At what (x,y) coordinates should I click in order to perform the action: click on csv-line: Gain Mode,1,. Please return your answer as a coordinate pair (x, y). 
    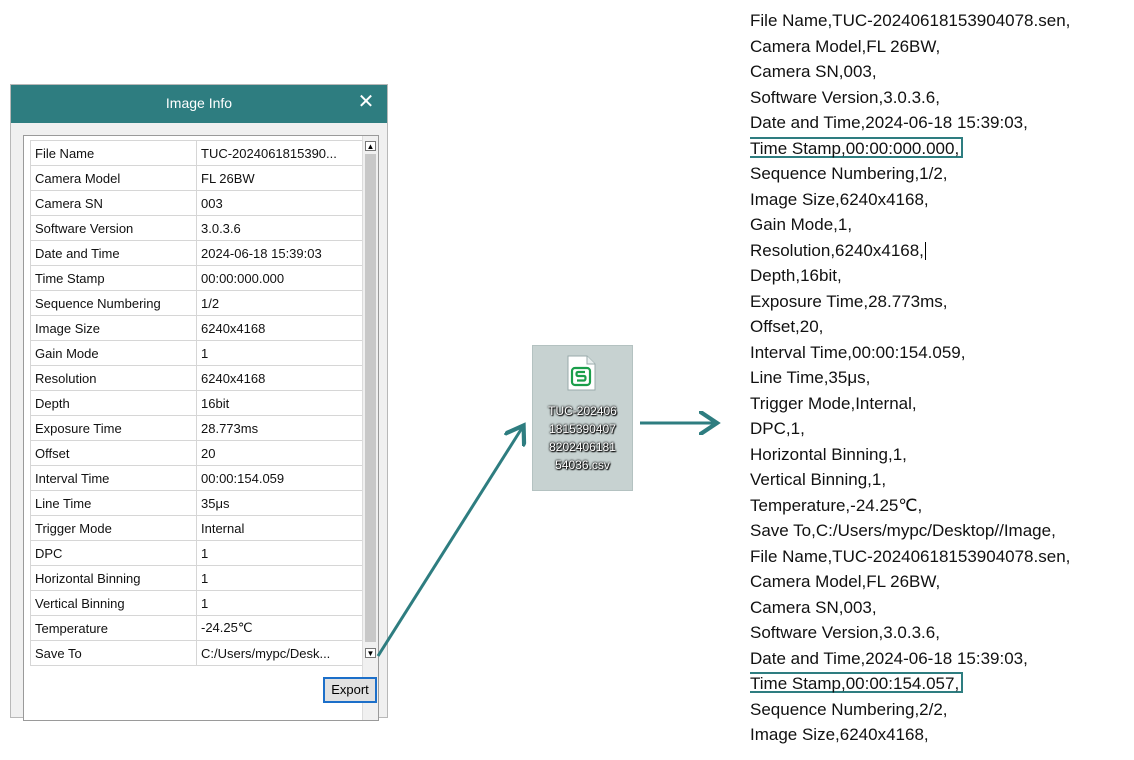
    Looking at the image, I should click on (942, 225).